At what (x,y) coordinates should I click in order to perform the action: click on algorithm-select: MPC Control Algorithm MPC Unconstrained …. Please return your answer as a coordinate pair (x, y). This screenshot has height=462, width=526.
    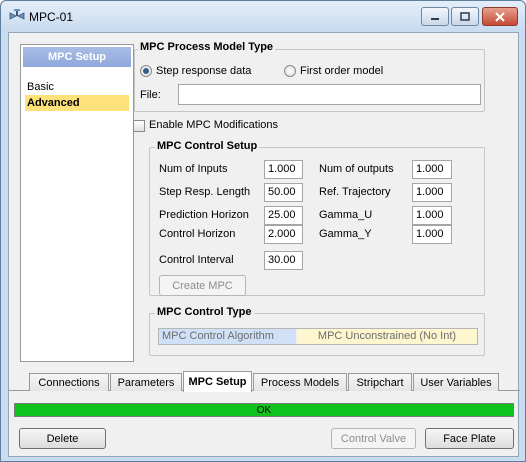
    Looking at the image, I should click on (318, 336).